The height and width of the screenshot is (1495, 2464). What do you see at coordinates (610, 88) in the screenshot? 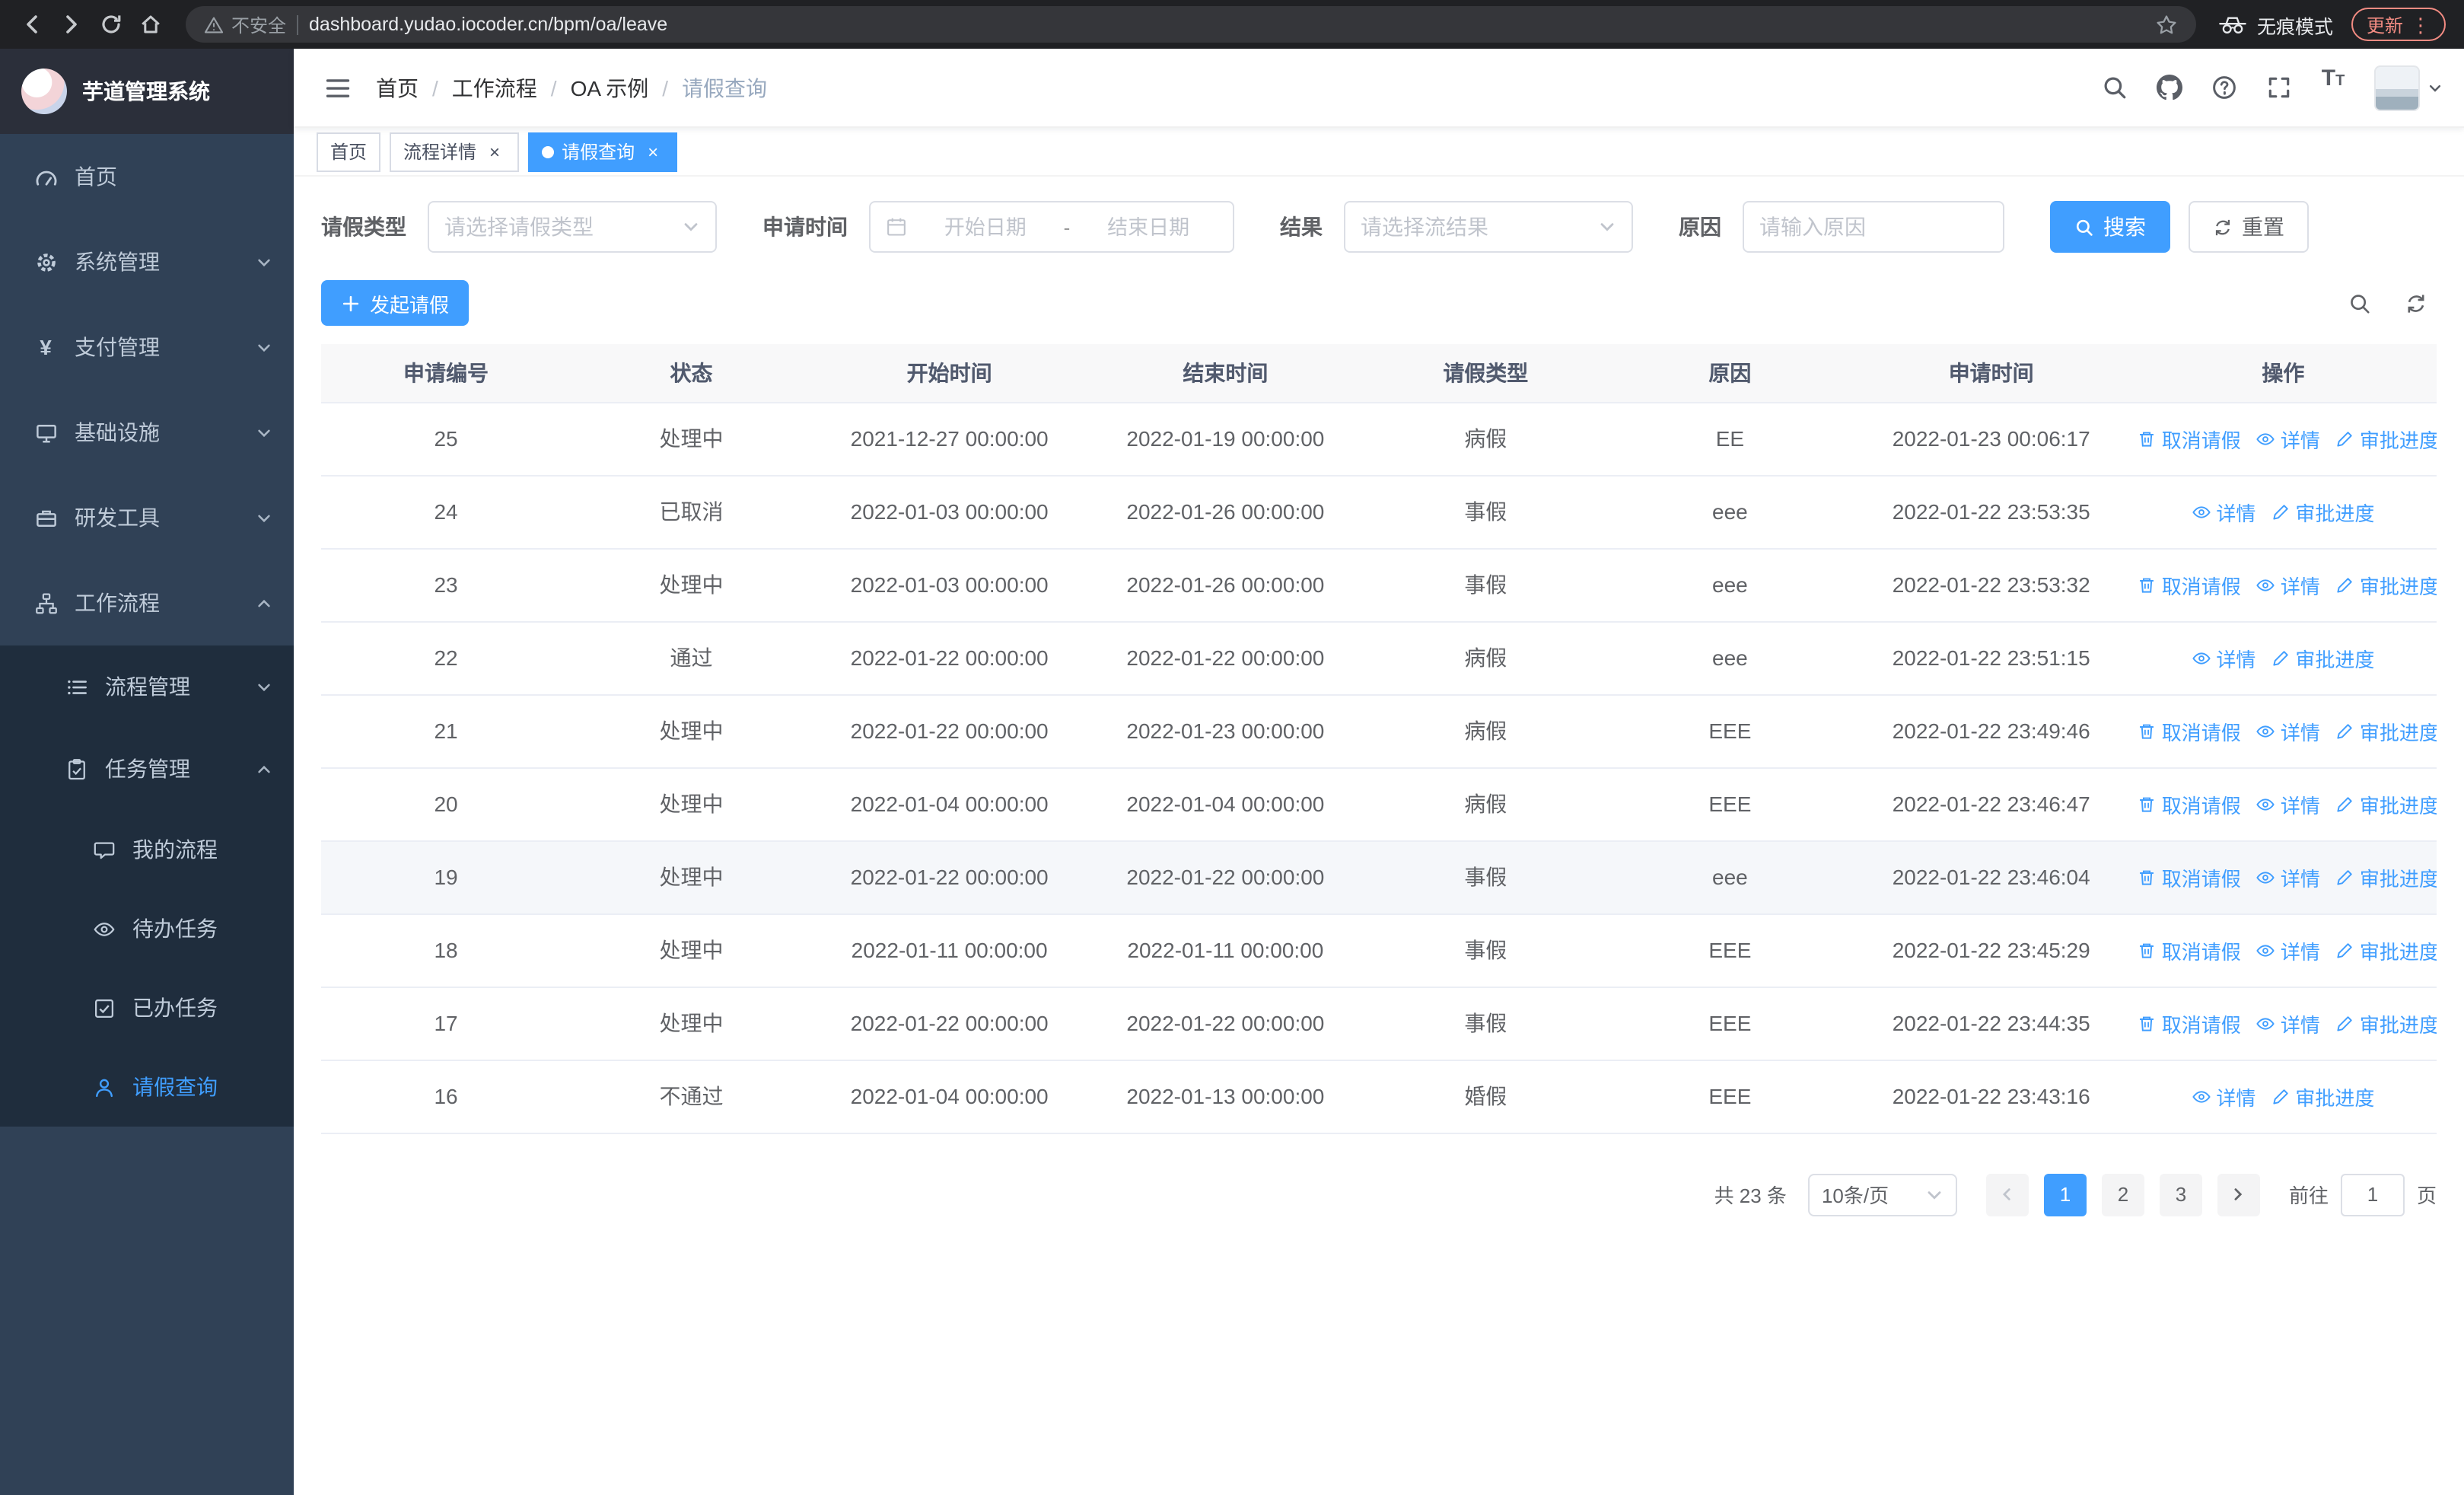
I see `breadcrumb-item: OA 示例` at bounding box center [610, 88].